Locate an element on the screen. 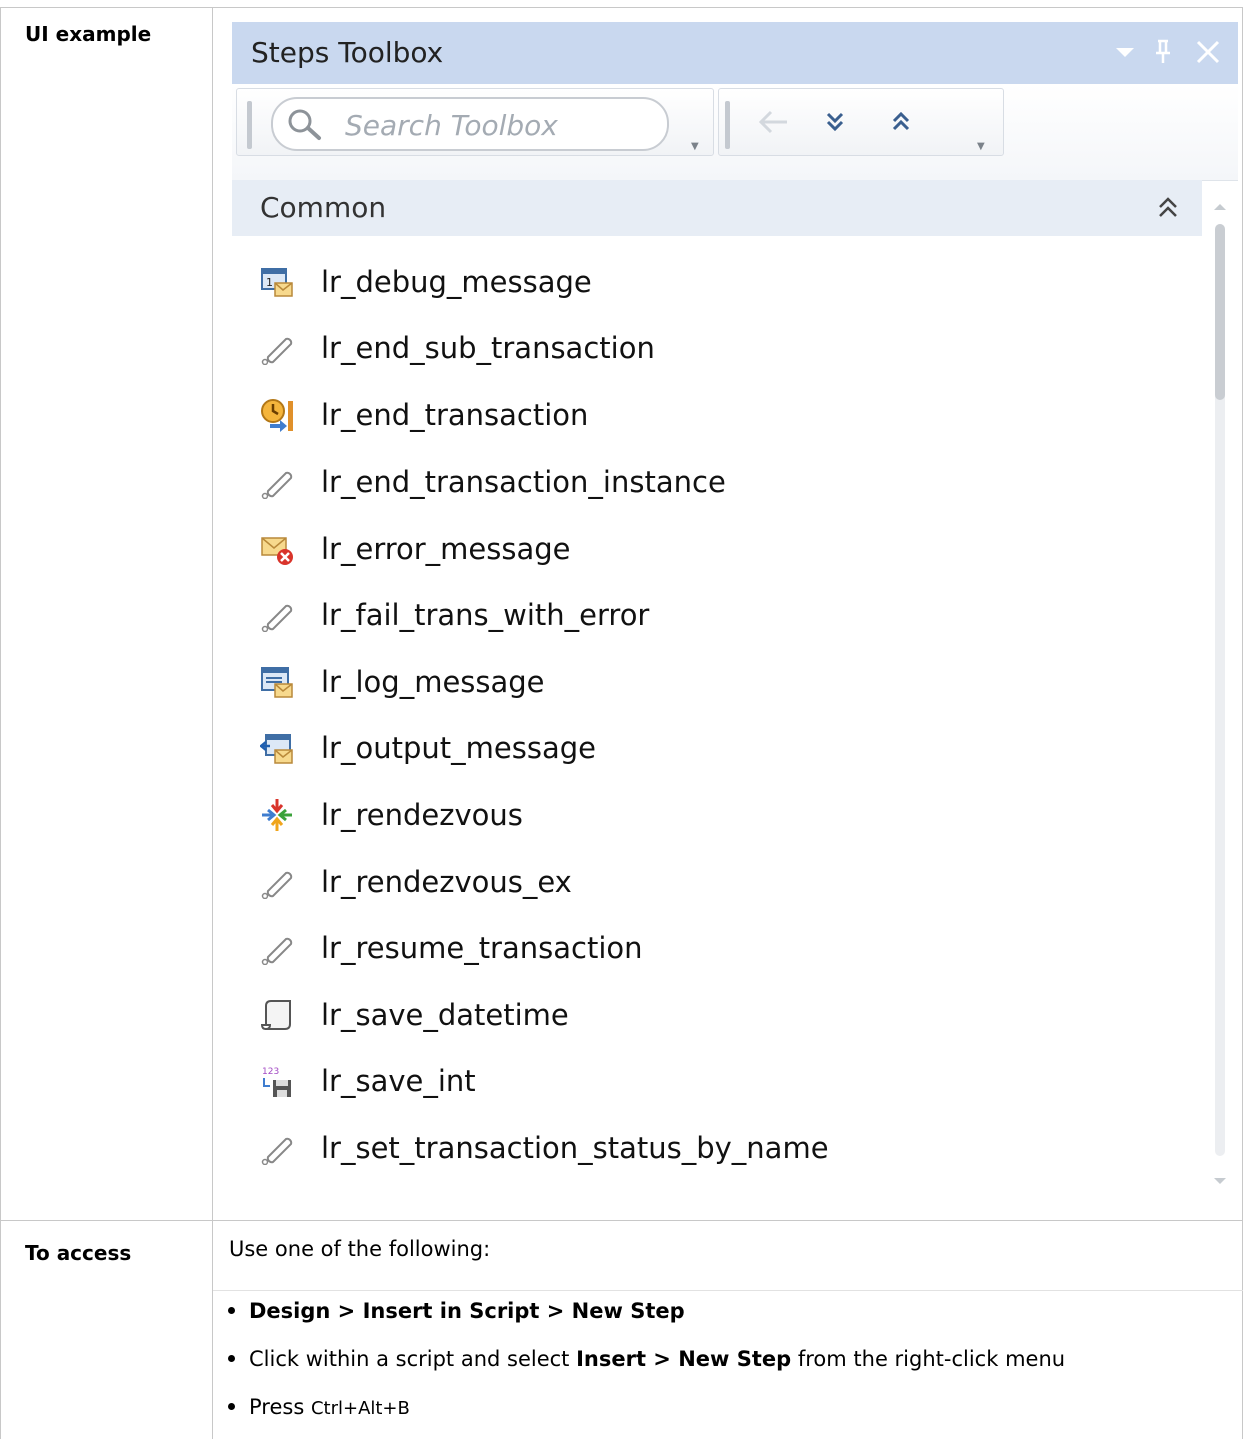 The image size is (1244, 1439). panel-title: Steps Toolbox is located at coordinates (347, 52).